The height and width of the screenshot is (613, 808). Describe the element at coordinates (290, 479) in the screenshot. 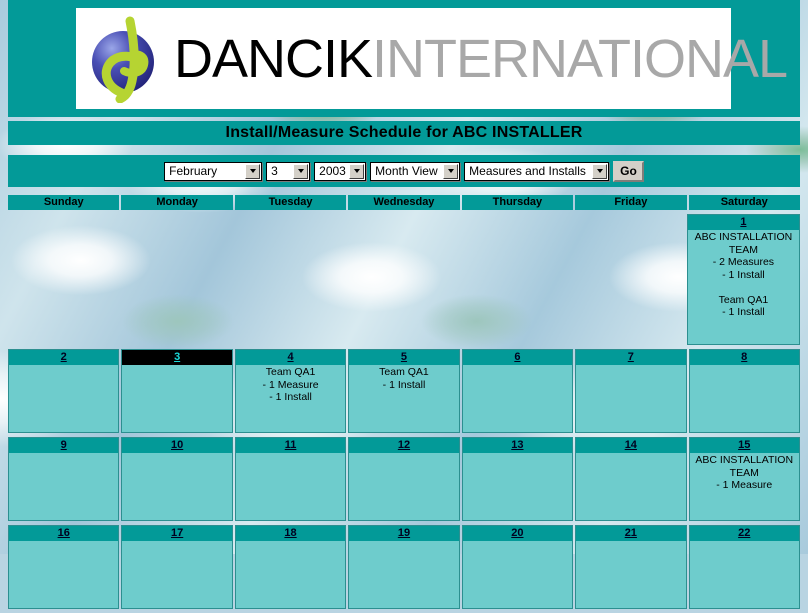

I see `calendar-day-cell: 11` at that location.